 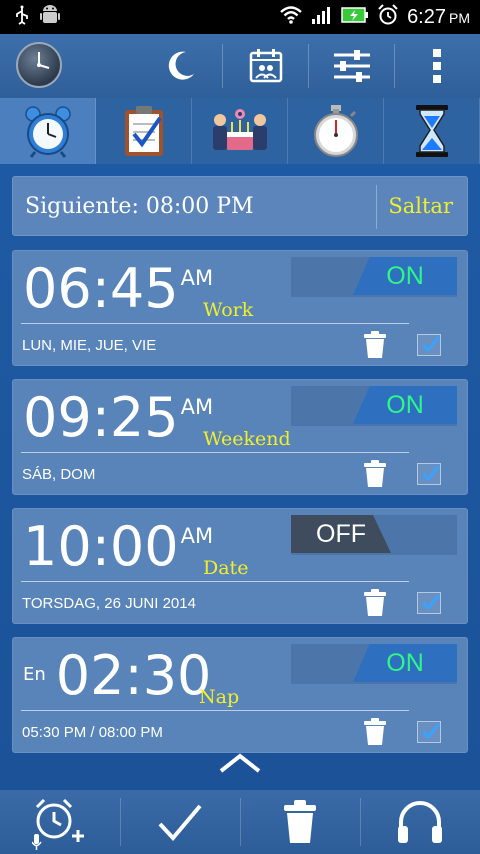 What do you see at coordinates (39, 65) in the screenshot?
I see `app-clock-logo-icon` at bounding box center [39, 65].